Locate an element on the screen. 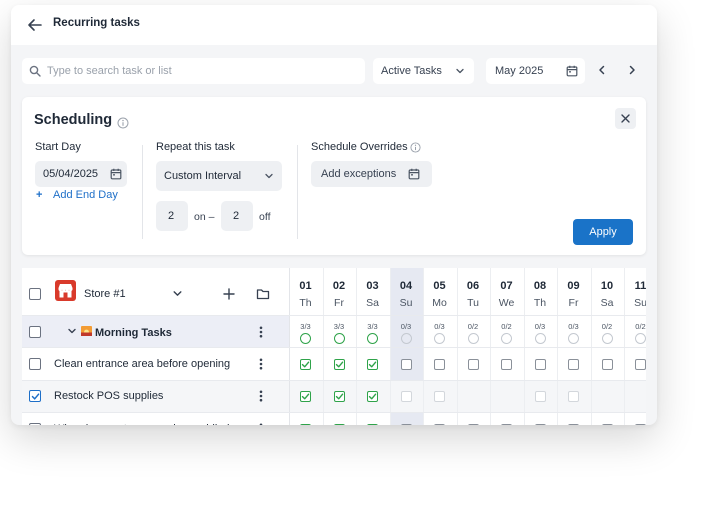 This screenshot has height=510, width=701. prev-month-icon is located at coordinates (602, 70).